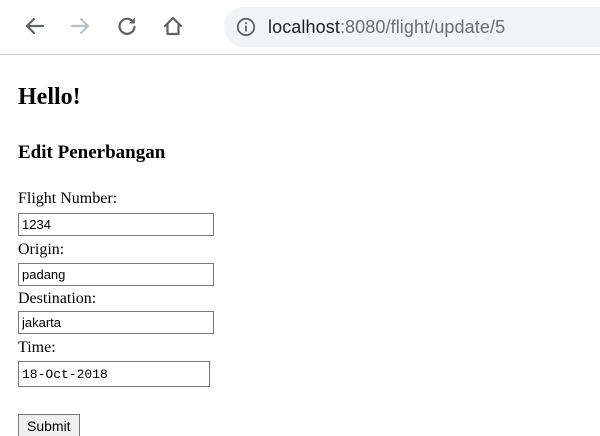  Describe the element at coordinates (246, 27) in the screenshot. I see `info-icon` at that location.